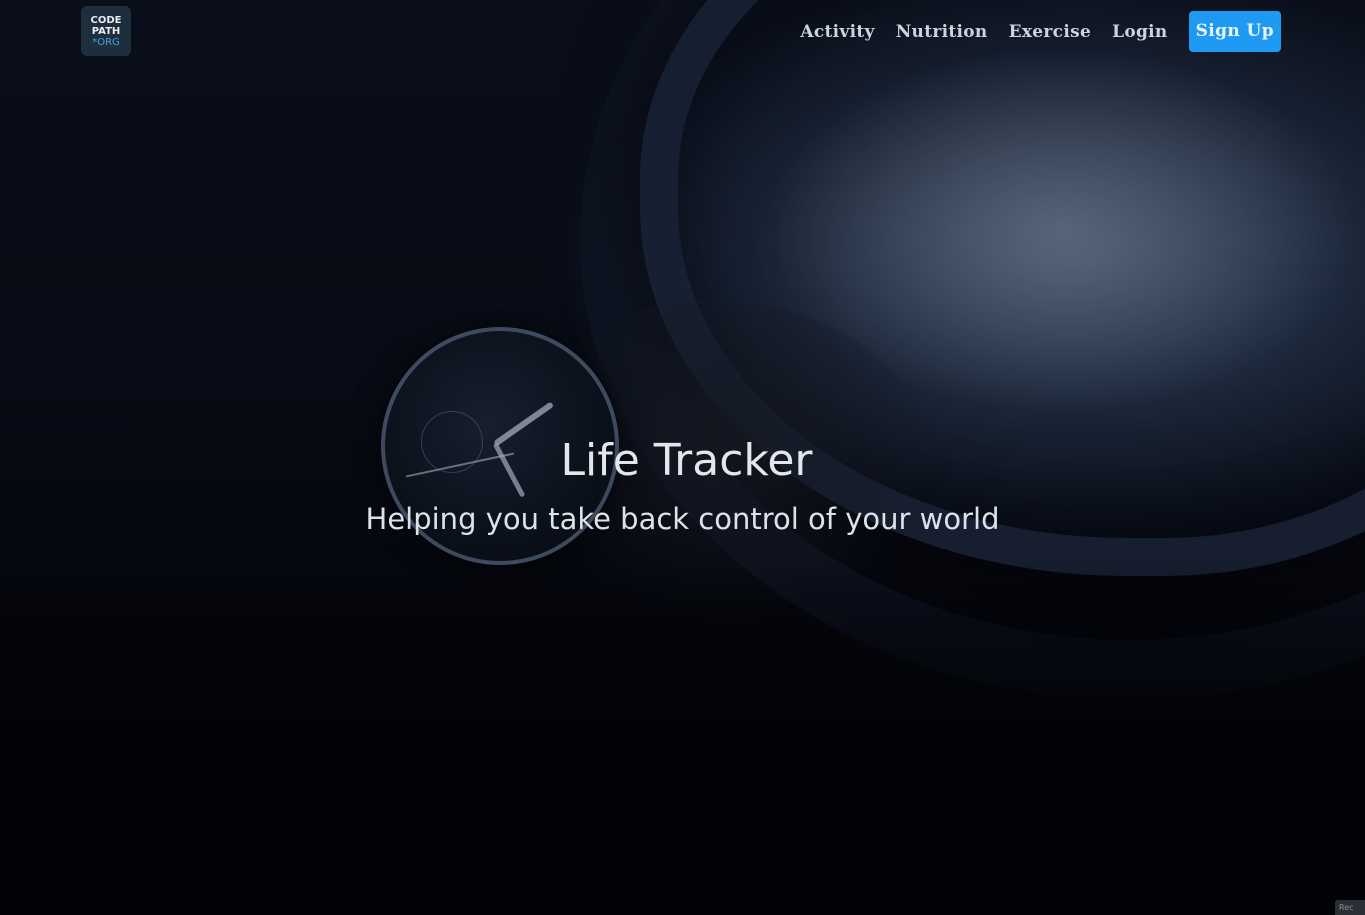 The width and height of the screenshot is (1365, 915). I want to click on nav-link-nutrition: Nutrition, so click(942, 32).